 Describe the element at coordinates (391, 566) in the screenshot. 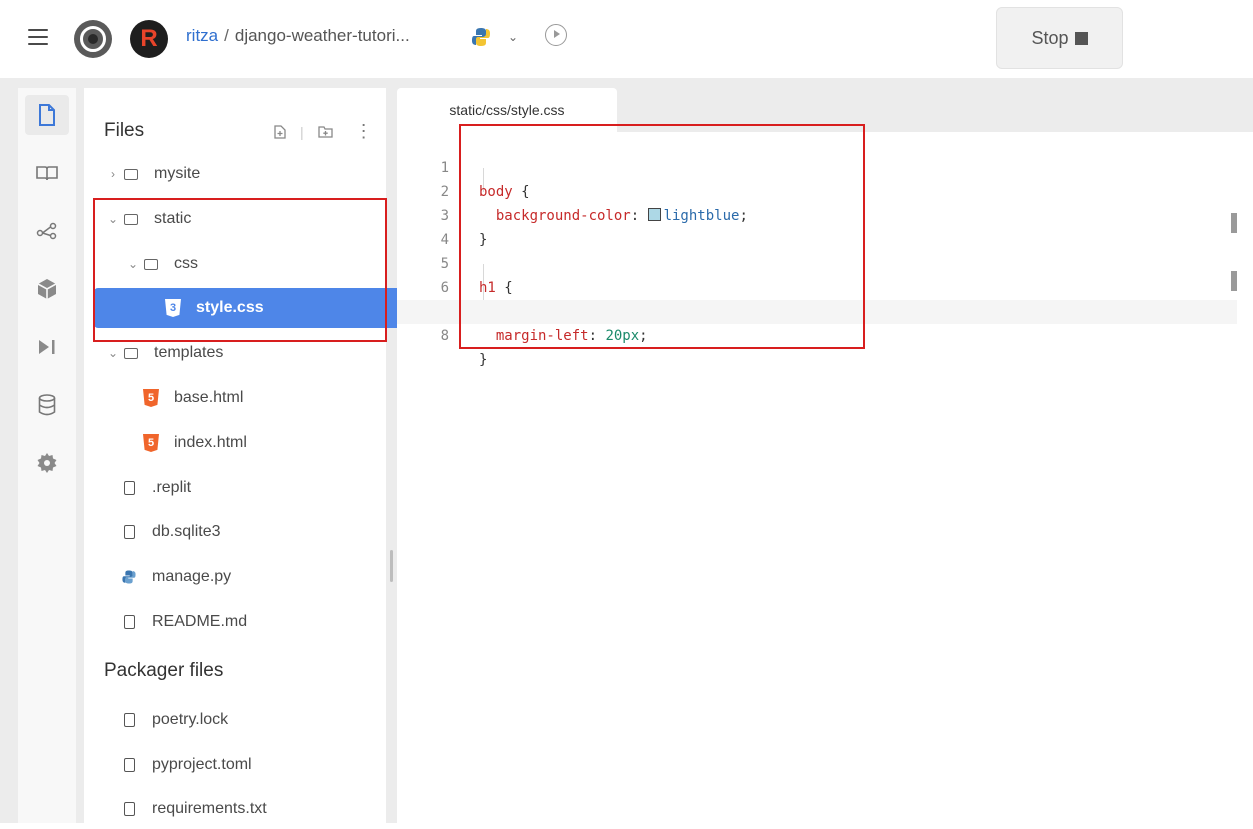

I see `panel-resize-handle` at that location.